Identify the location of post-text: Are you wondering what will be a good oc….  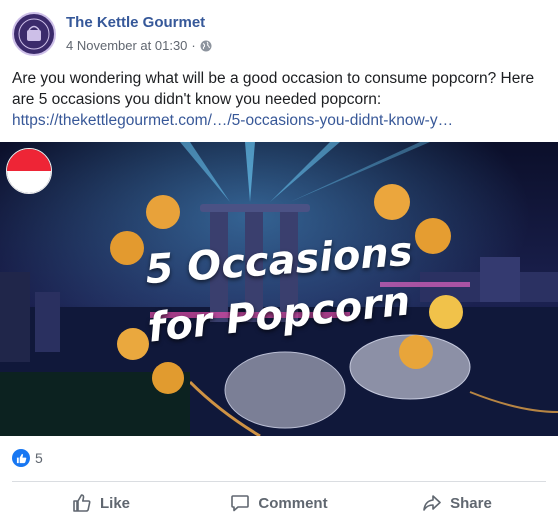
(273, 89).